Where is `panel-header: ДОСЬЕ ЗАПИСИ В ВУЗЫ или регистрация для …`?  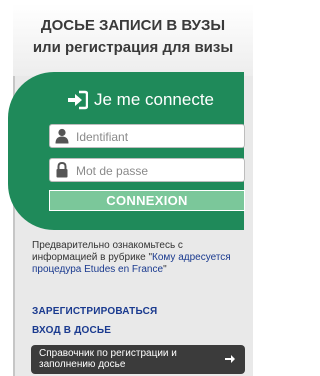
panel-header: ДОСЬЕ ЗАПИСИ В ВУЗЫ или регистрация для … is located at coordinates (133, 40).